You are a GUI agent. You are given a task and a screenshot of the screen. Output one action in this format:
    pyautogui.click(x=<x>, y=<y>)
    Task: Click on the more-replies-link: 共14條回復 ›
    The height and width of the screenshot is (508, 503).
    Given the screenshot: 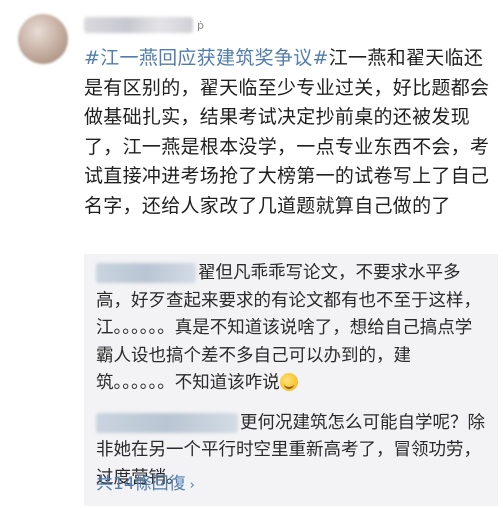 What is the action you would take?
    pyautogui.click(x=145, y=481)
    